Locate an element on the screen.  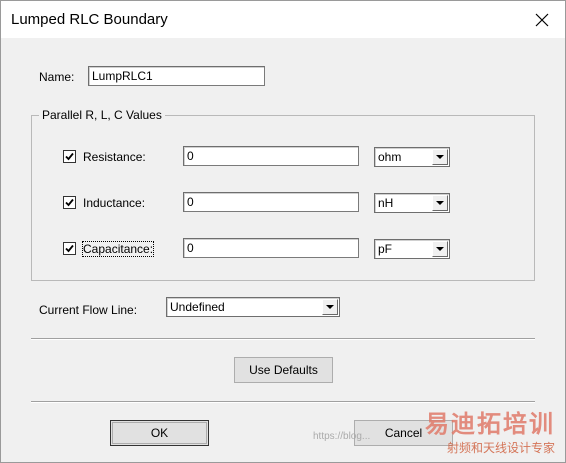
resistance-checkbox is located at coordinates (69, 156).